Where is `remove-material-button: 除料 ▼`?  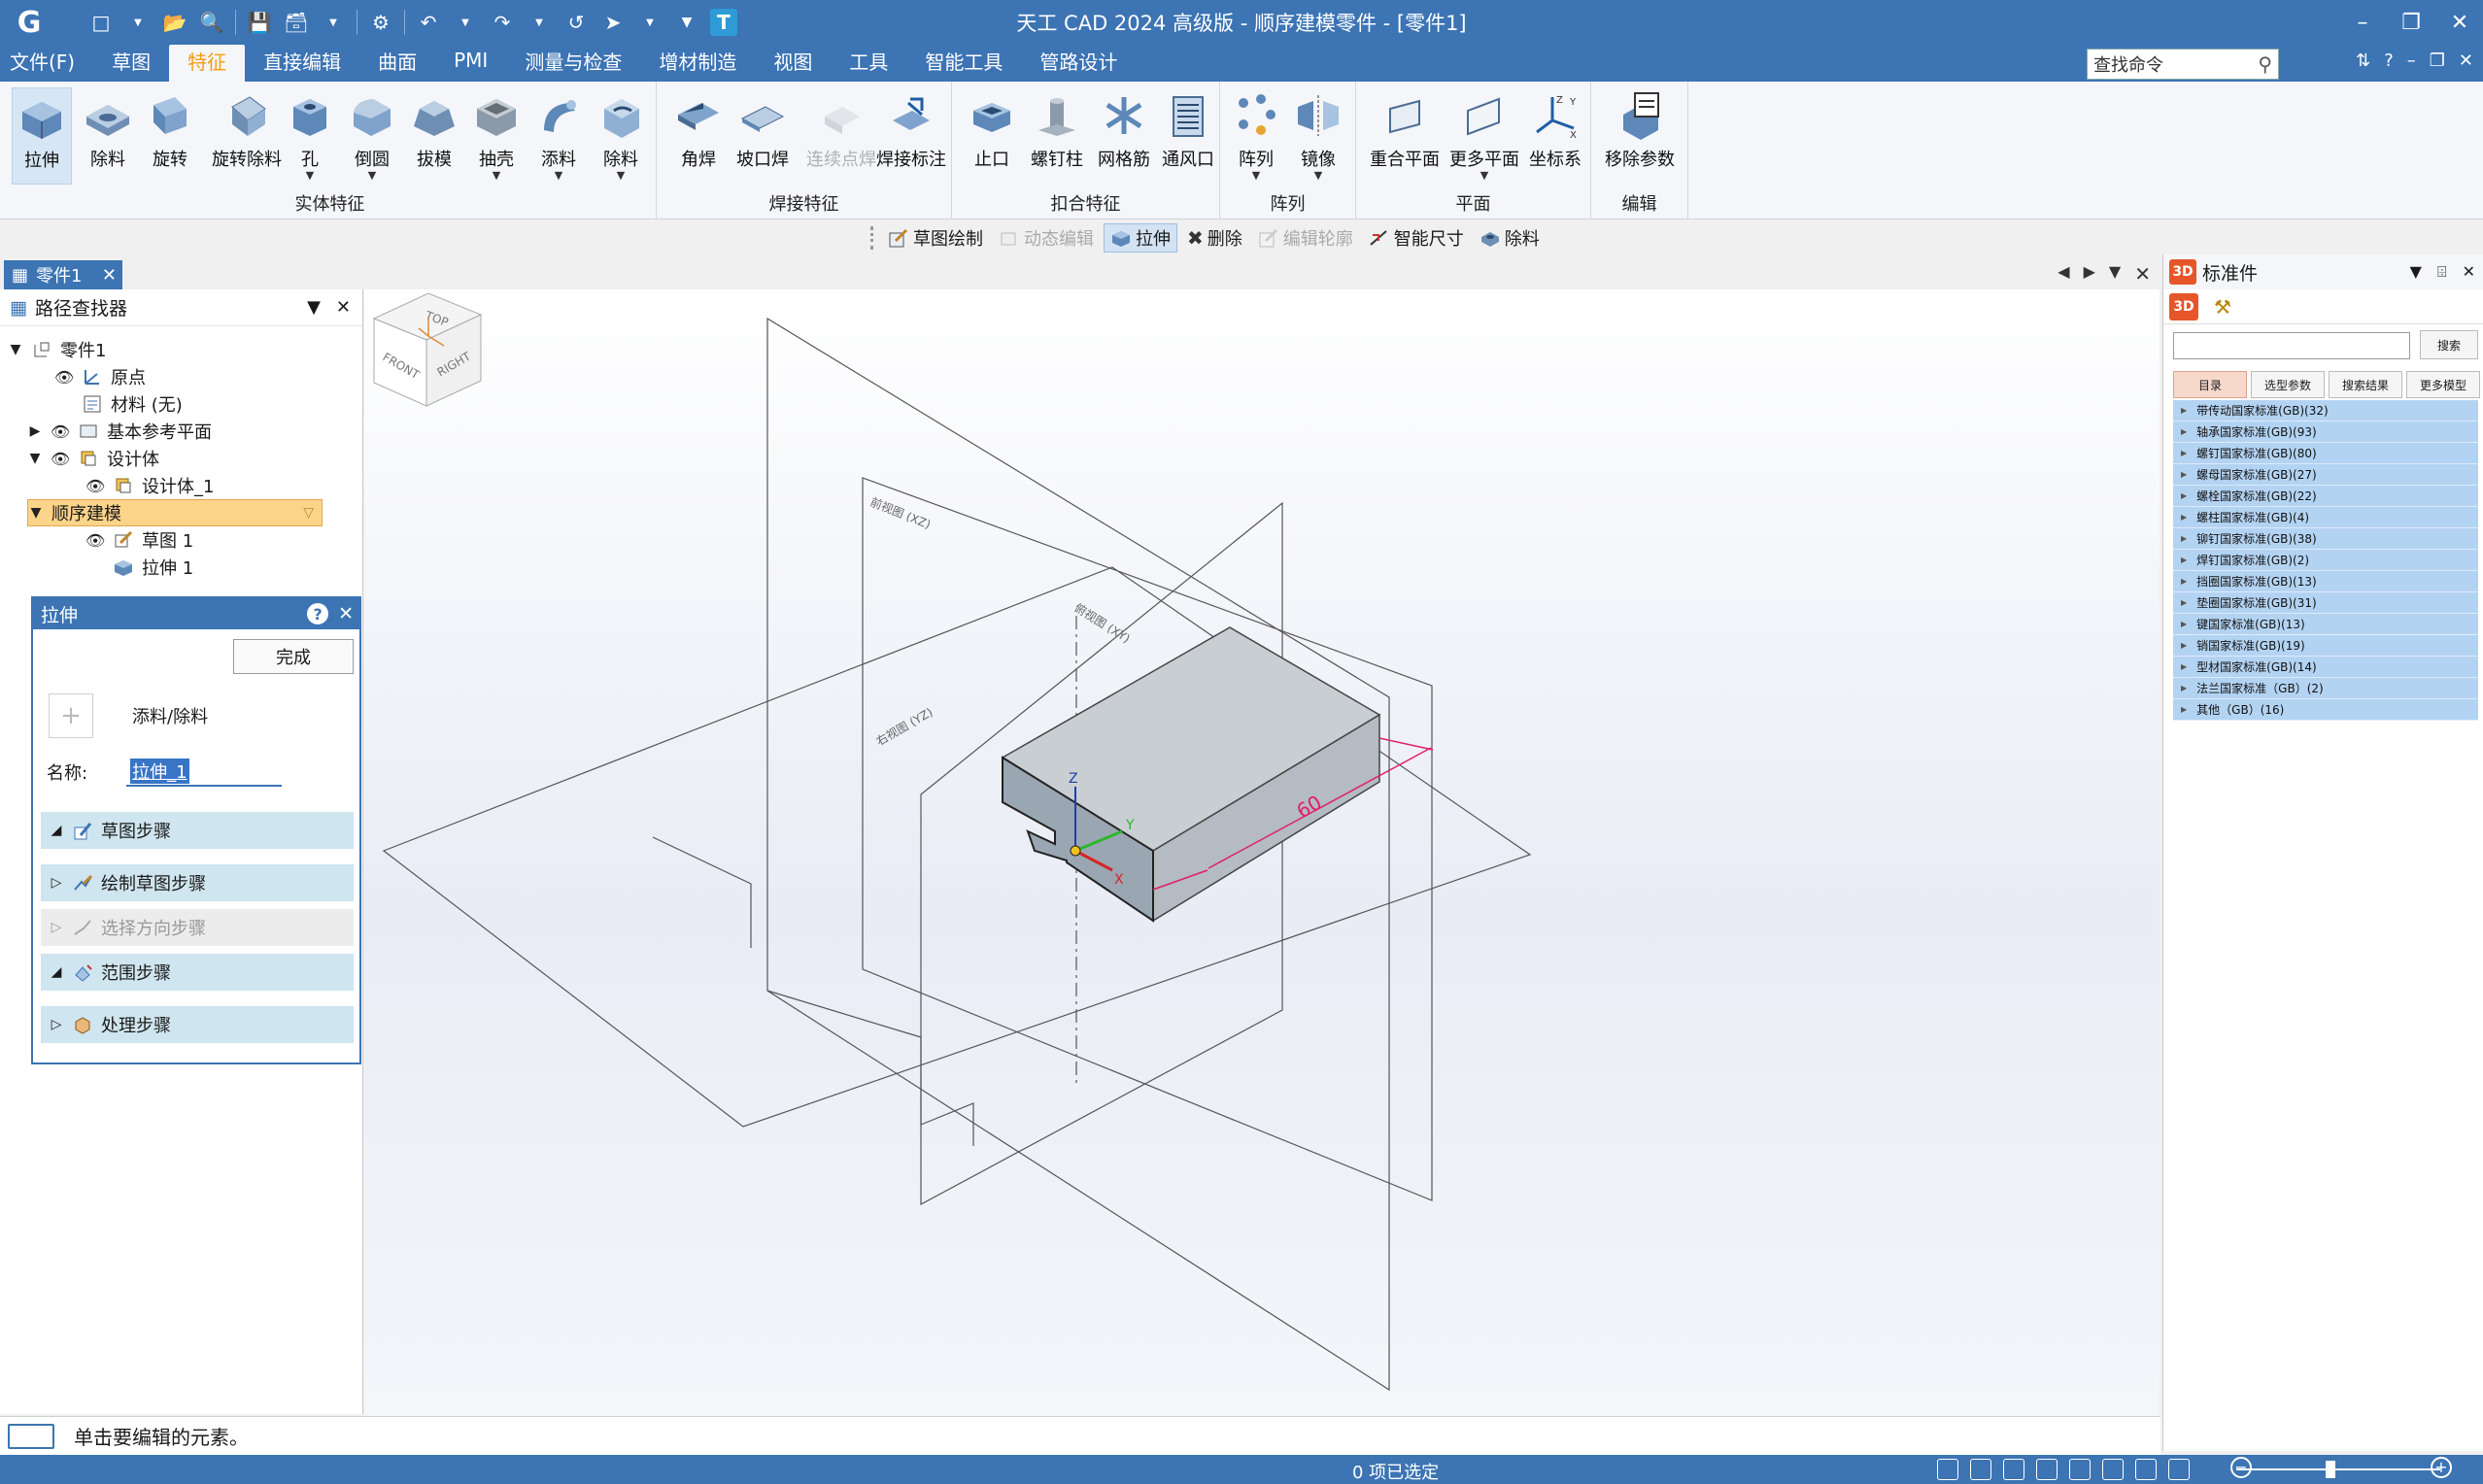
remove-material-button: 除料 ▼ is located at coordinates (621, 136).